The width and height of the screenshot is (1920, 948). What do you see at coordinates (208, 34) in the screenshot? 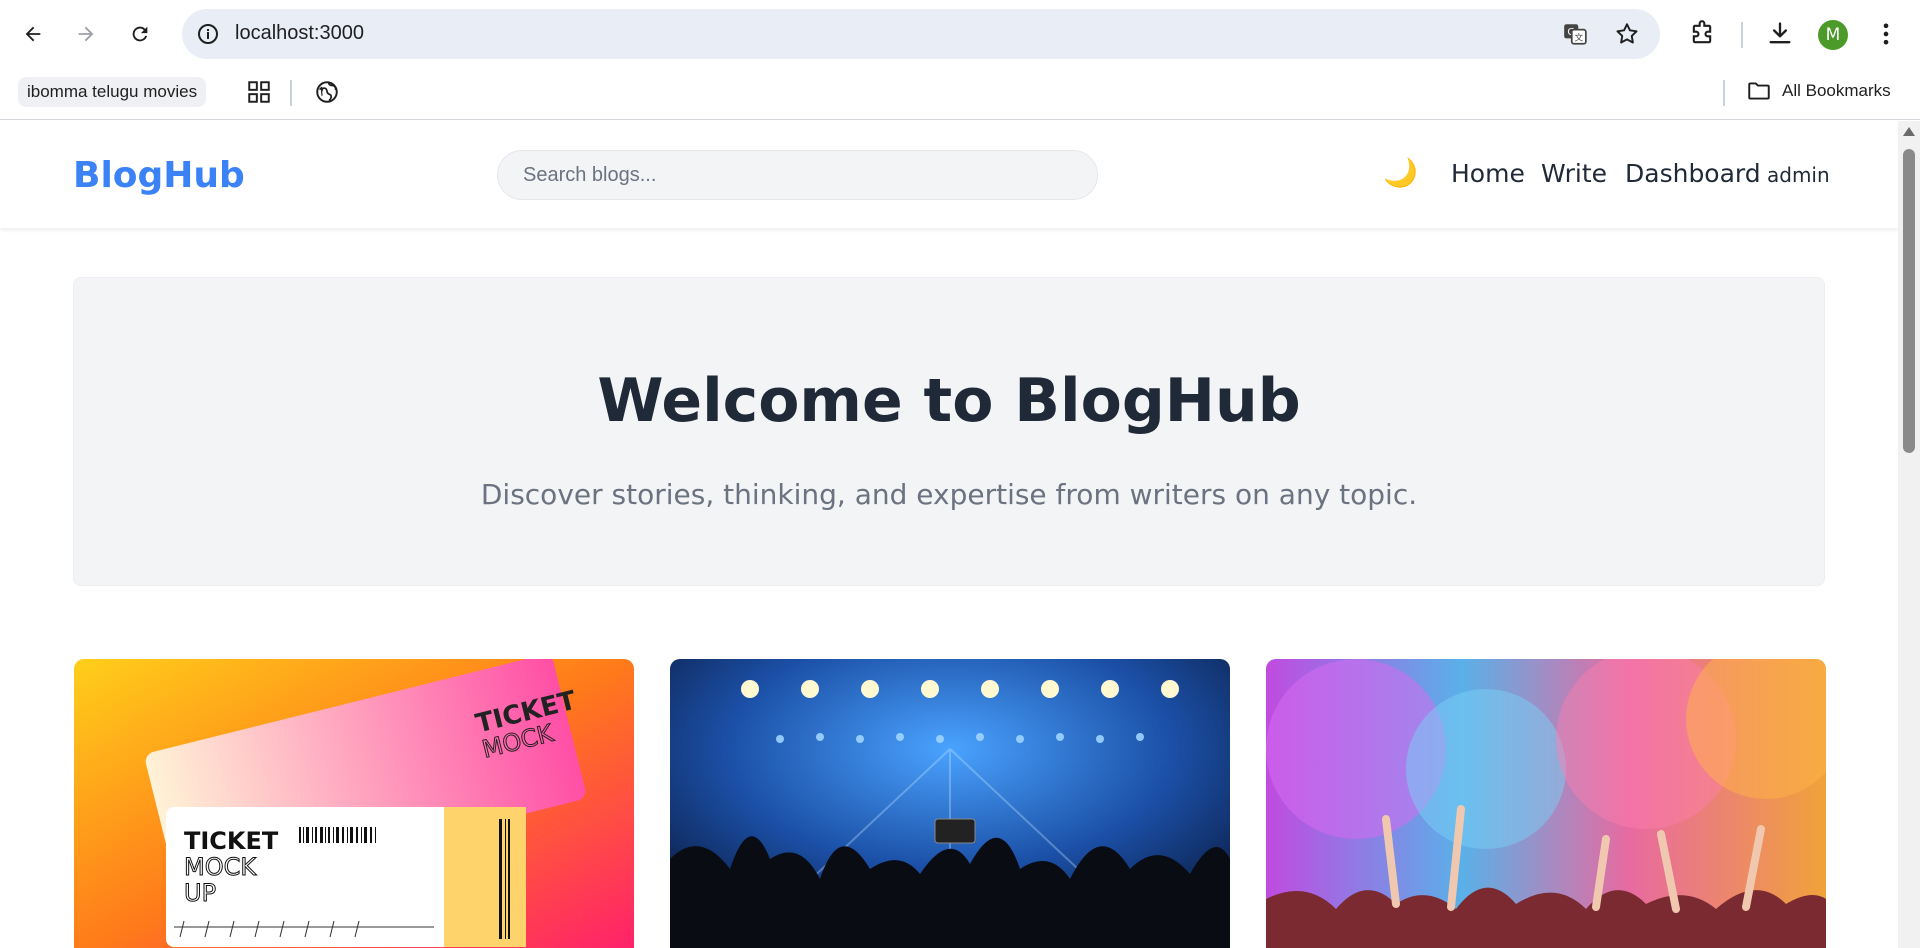
I see `site-info-icon` at bounding box center [208, 34].